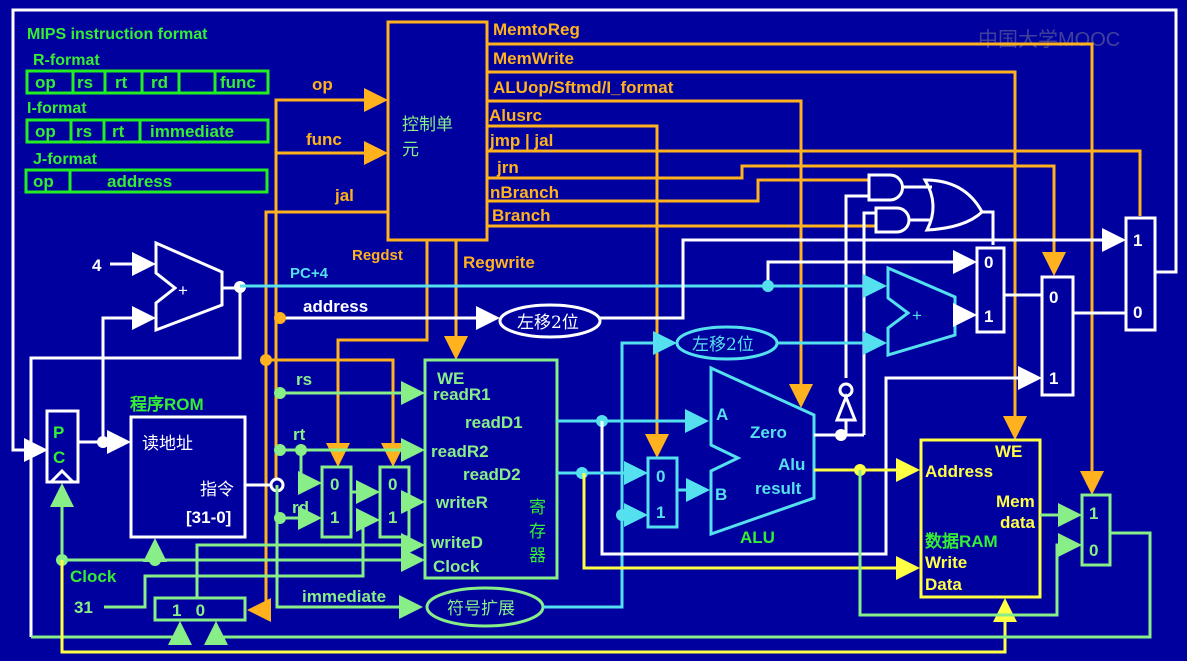  What do you see at coordinates (45, 82) in the screenshot?
I see `r-field-op: op` at bounding box center [45, 82].